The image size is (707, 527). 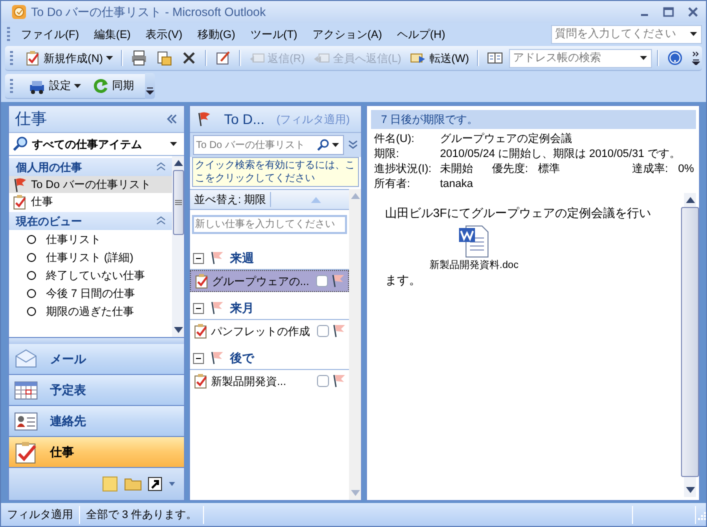 I want to click on window-title: To Do バーの仕事リスト - Microsoft Outlook, so click(x=148, y=12).